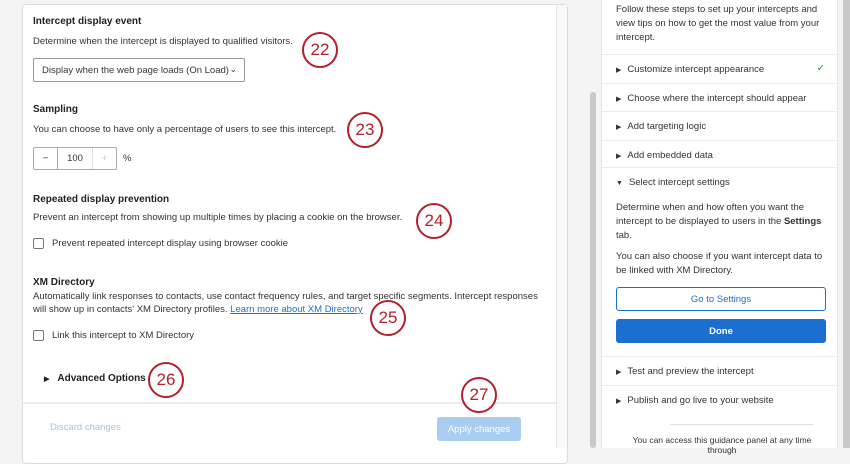  Describe the element at coordinates (619, 183) in the screenshot. I see `caret-down-icon: ▼` at that location.